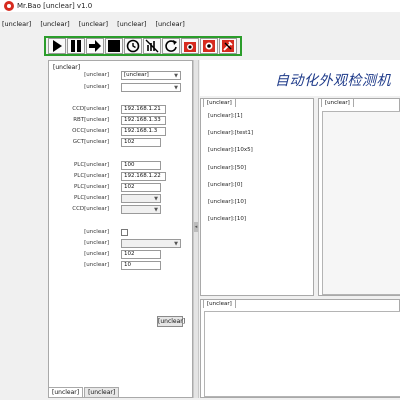 Image resolution: width=400 pixels, height=400 pixels. I want to click on plc-ip-row: PLC[unclear] 192.168.1.22, so click(121, 176).